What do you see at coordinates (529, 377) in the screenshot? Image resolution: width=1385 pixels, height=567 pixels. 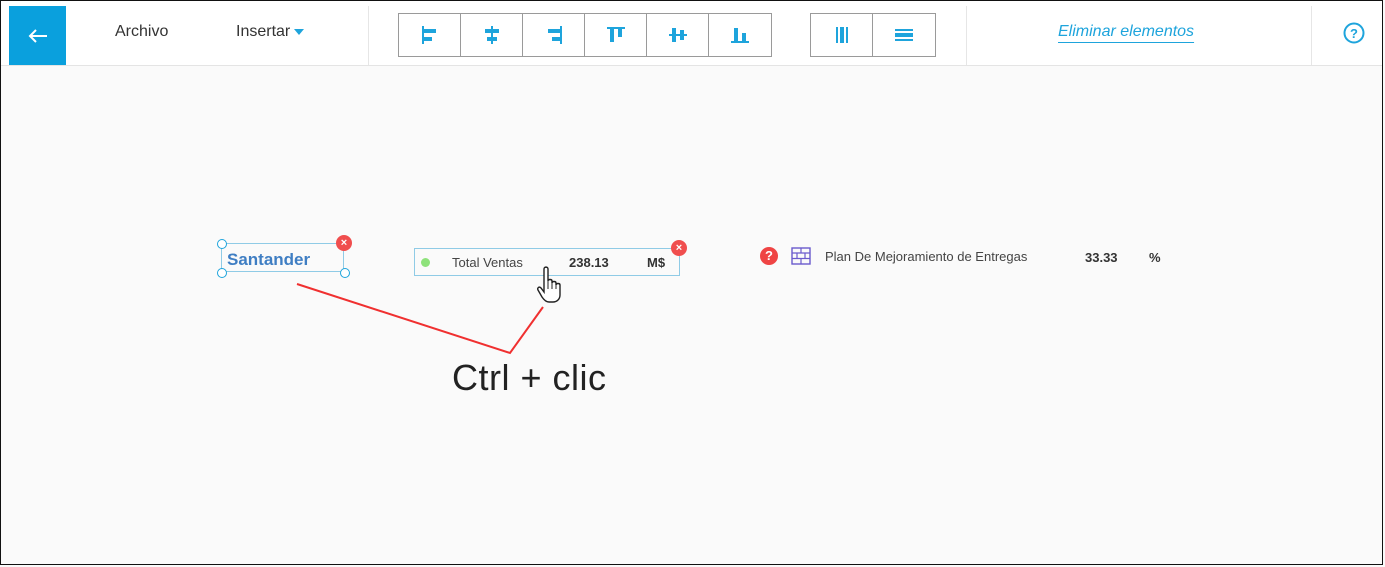 I see `annotation-ctrl-clic: Ctrl + clic` at bounding box center [529, 377].